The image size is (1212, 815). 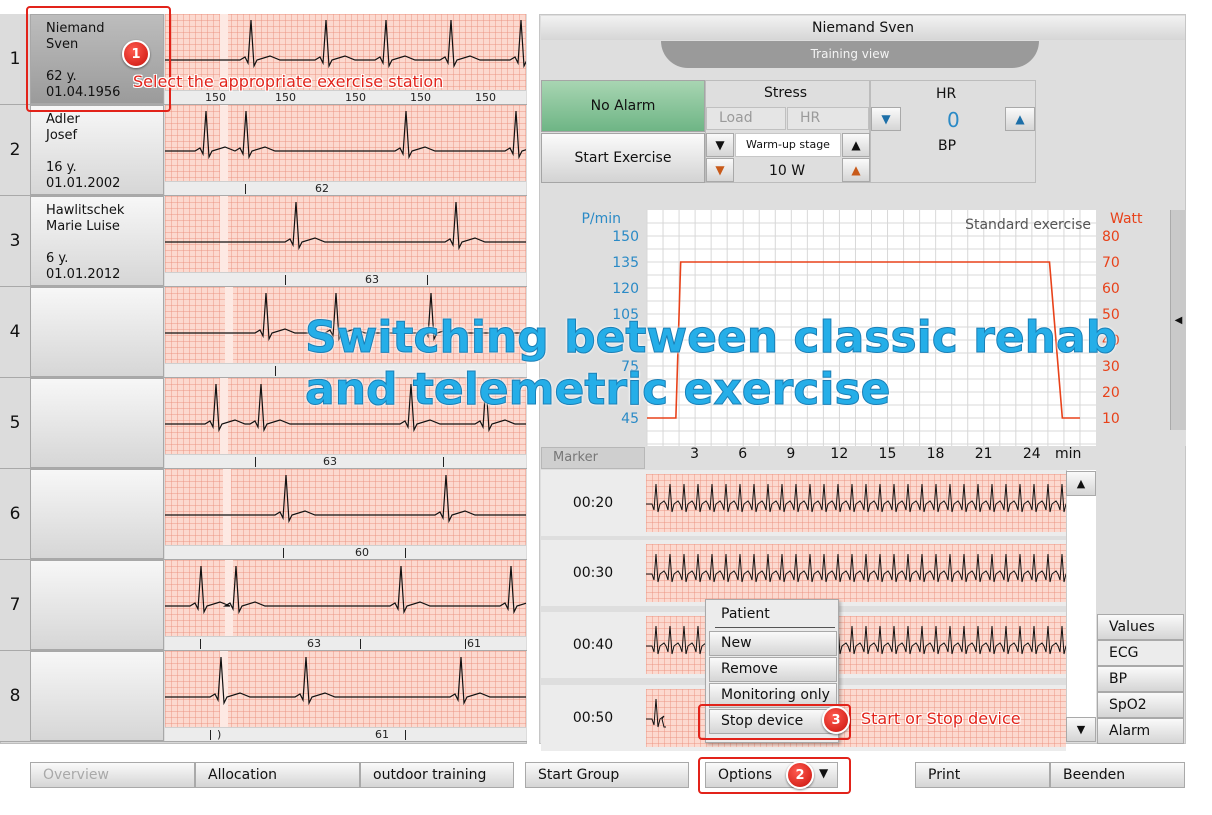 I want to click on station-row-8: 8) 61, so click(x=263, y=696).